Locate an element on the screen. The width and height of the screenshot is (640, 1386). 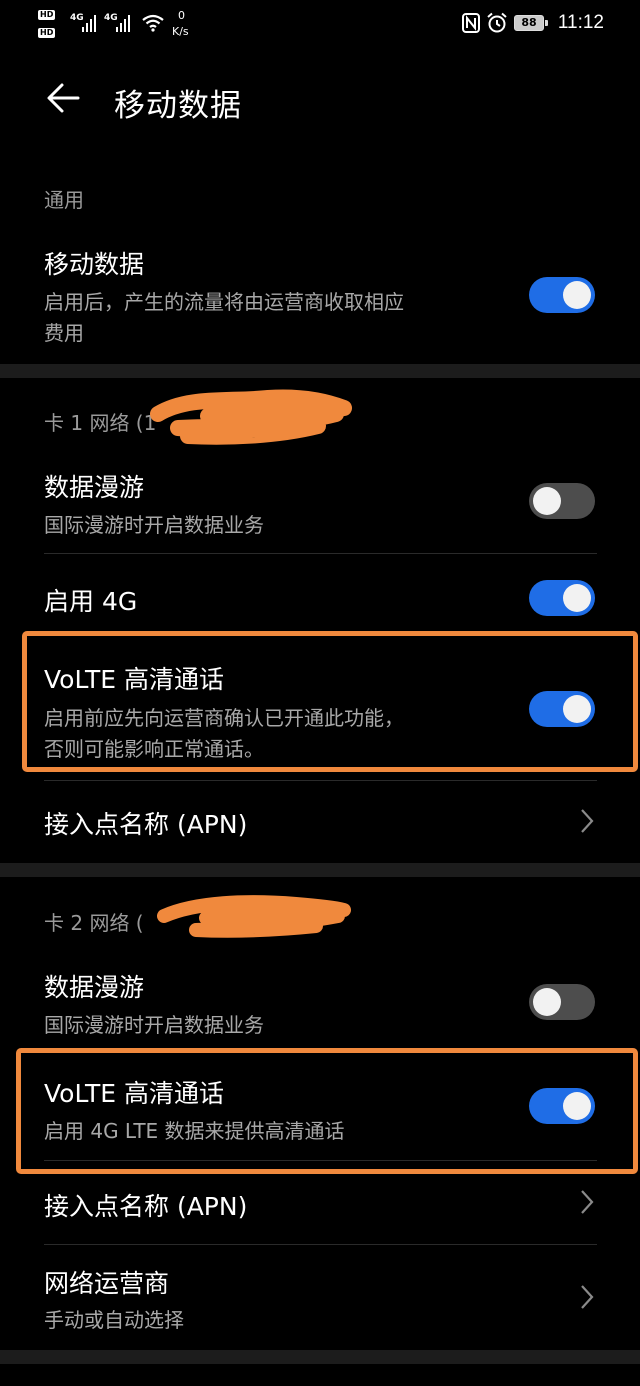
battery-icon: 88 is located at coordinates (531, 23).